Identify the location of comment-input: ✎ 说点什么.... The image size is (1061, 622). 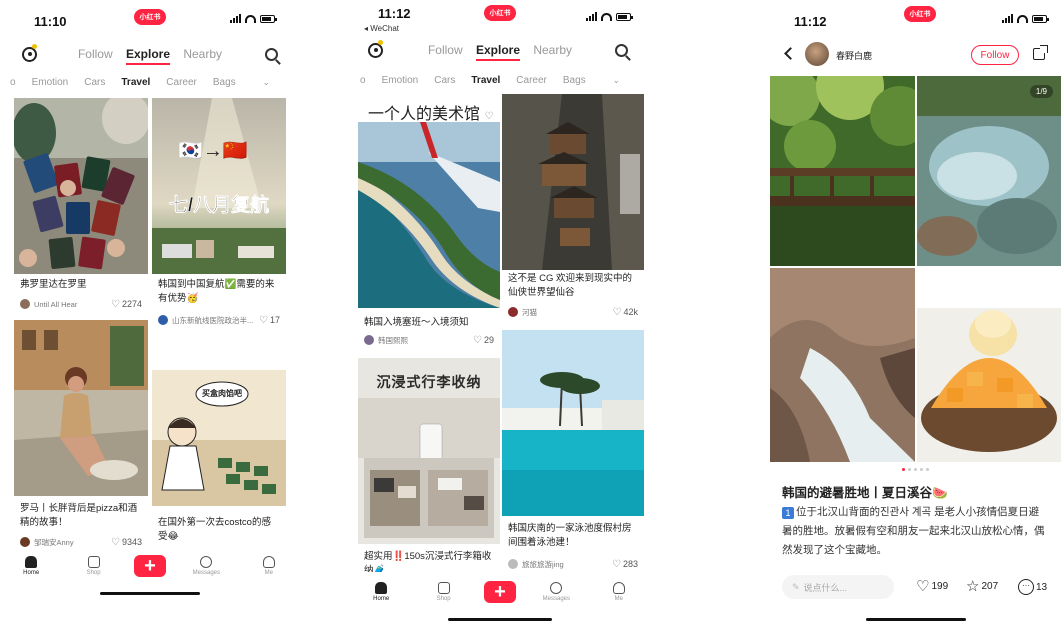
(838, 587).